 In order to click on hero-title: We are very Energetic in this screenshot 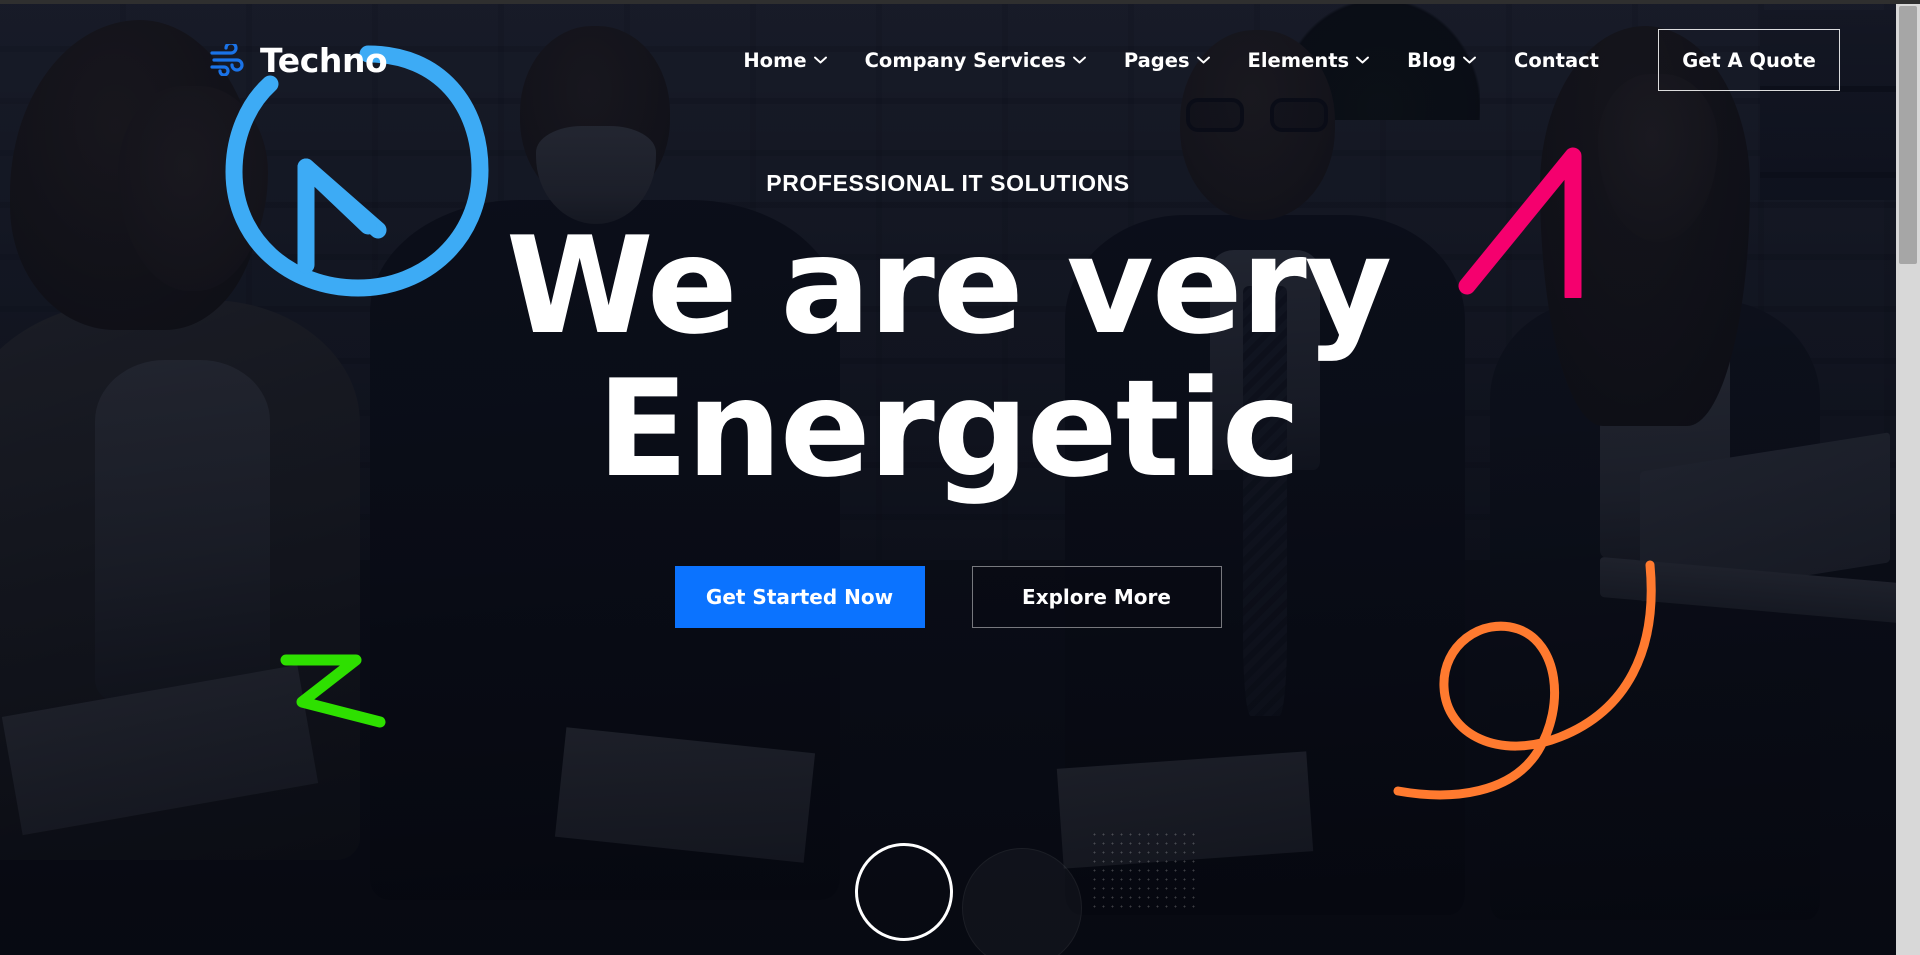, I will do `click(949, 358)`.